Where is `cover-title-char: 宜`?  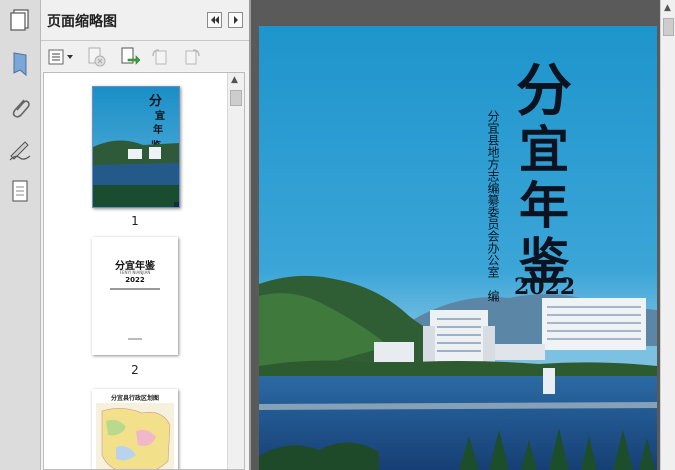
cover-title-char: 宜 is located at coordinates (544, 149).